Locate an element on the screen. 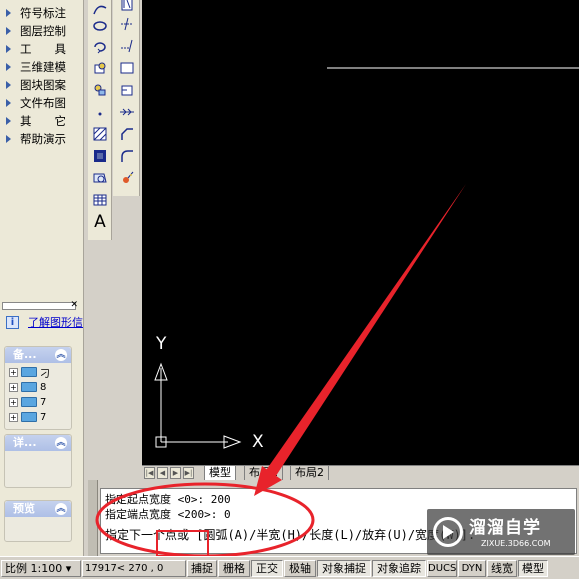  watermark-title: 溜溜自学 is located at coordinates (505, 528).